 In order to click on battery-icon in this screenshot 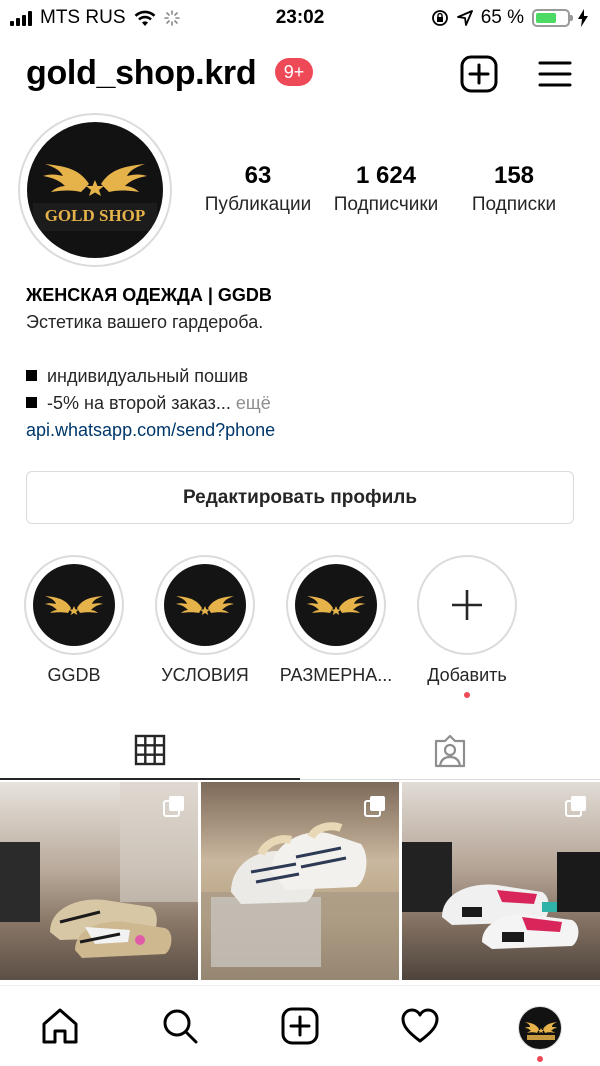, I will do `click(552, 18)`.